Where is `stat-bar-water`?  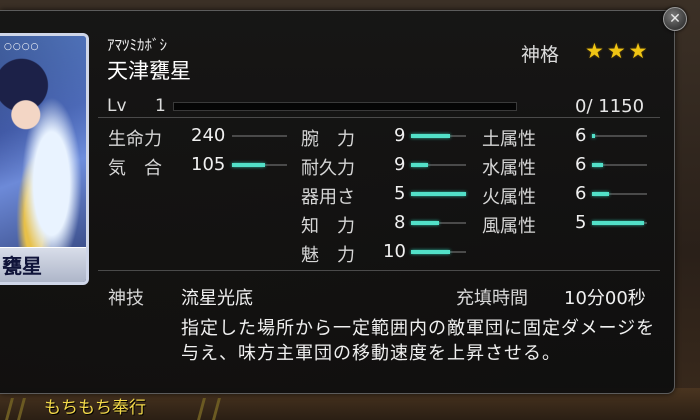
stat-bar-water is located at coordinates (619, 165).